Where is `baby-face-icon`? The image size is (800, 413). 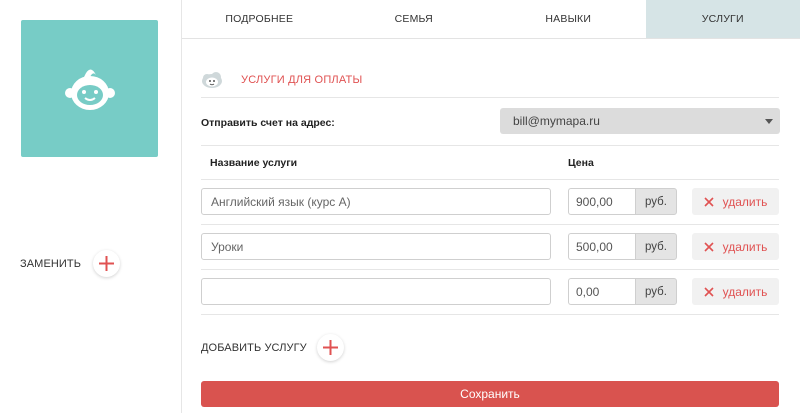 baby-face-icon is located at coordinates (89, 89).